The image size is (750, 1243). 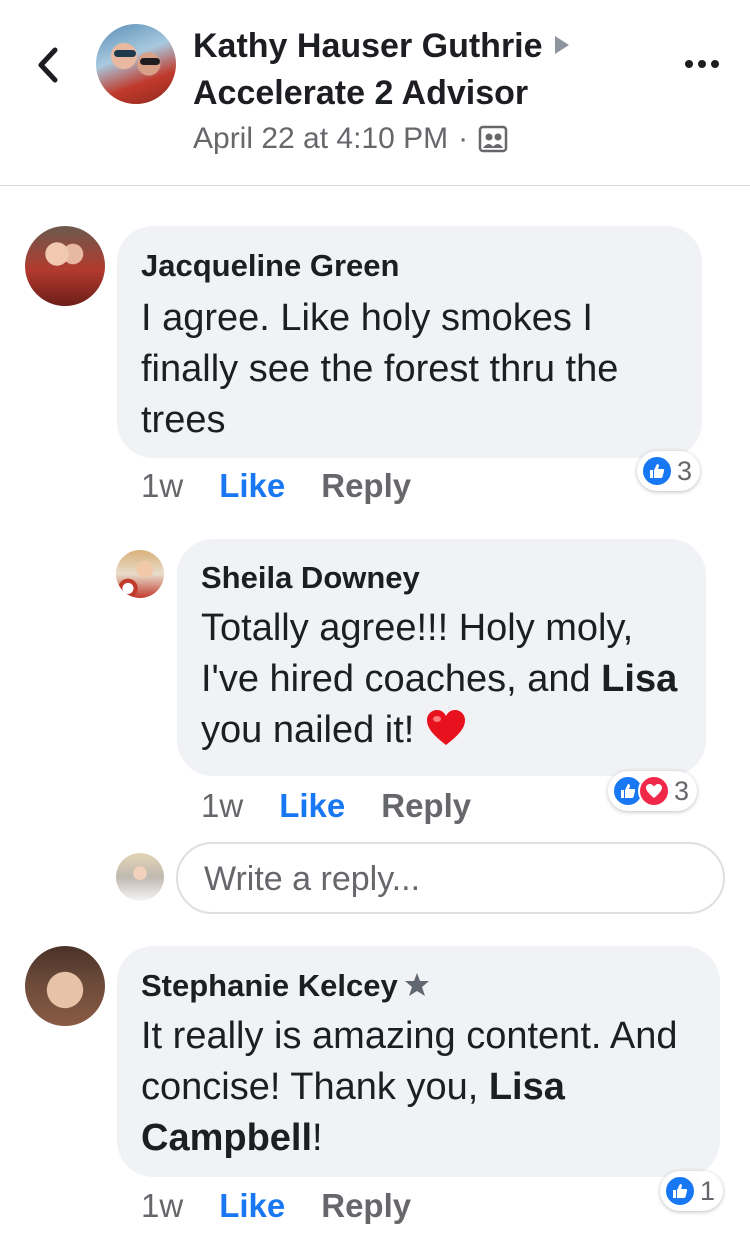 I want to click on comment-author: Stephanie Kelcey, so click(x=285, y=986).